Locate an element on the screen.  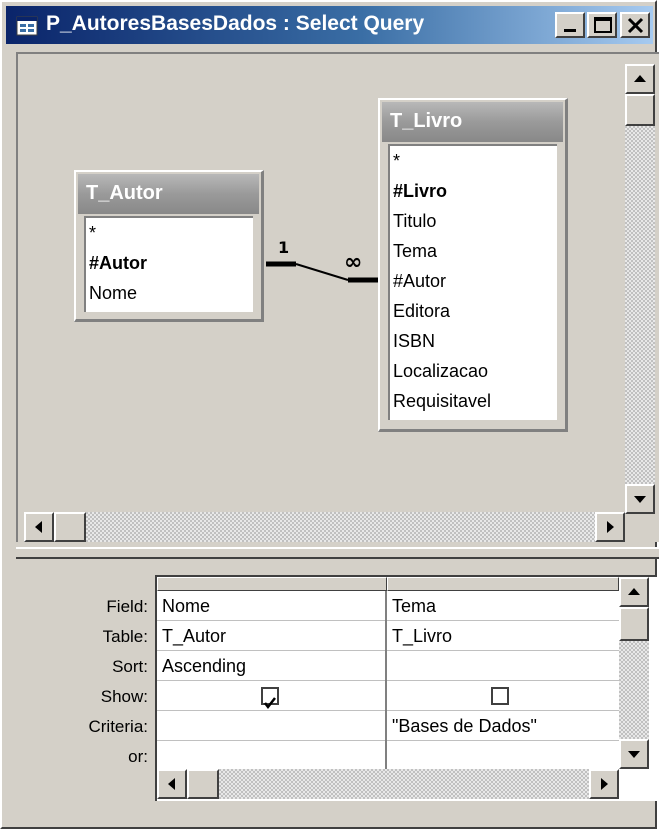
maximize-button is located at coordinates (602, 25).